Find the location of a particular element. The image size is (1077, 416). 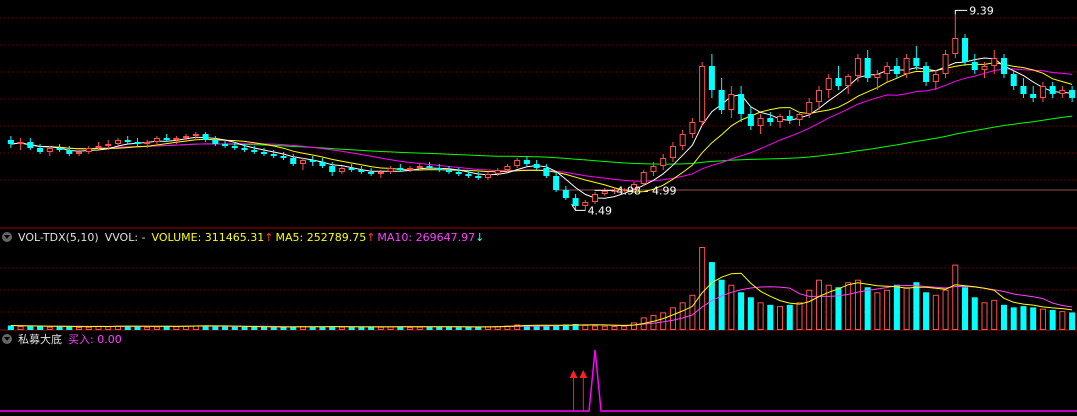

volume-ma10-line is located at coordinates (541, 306).